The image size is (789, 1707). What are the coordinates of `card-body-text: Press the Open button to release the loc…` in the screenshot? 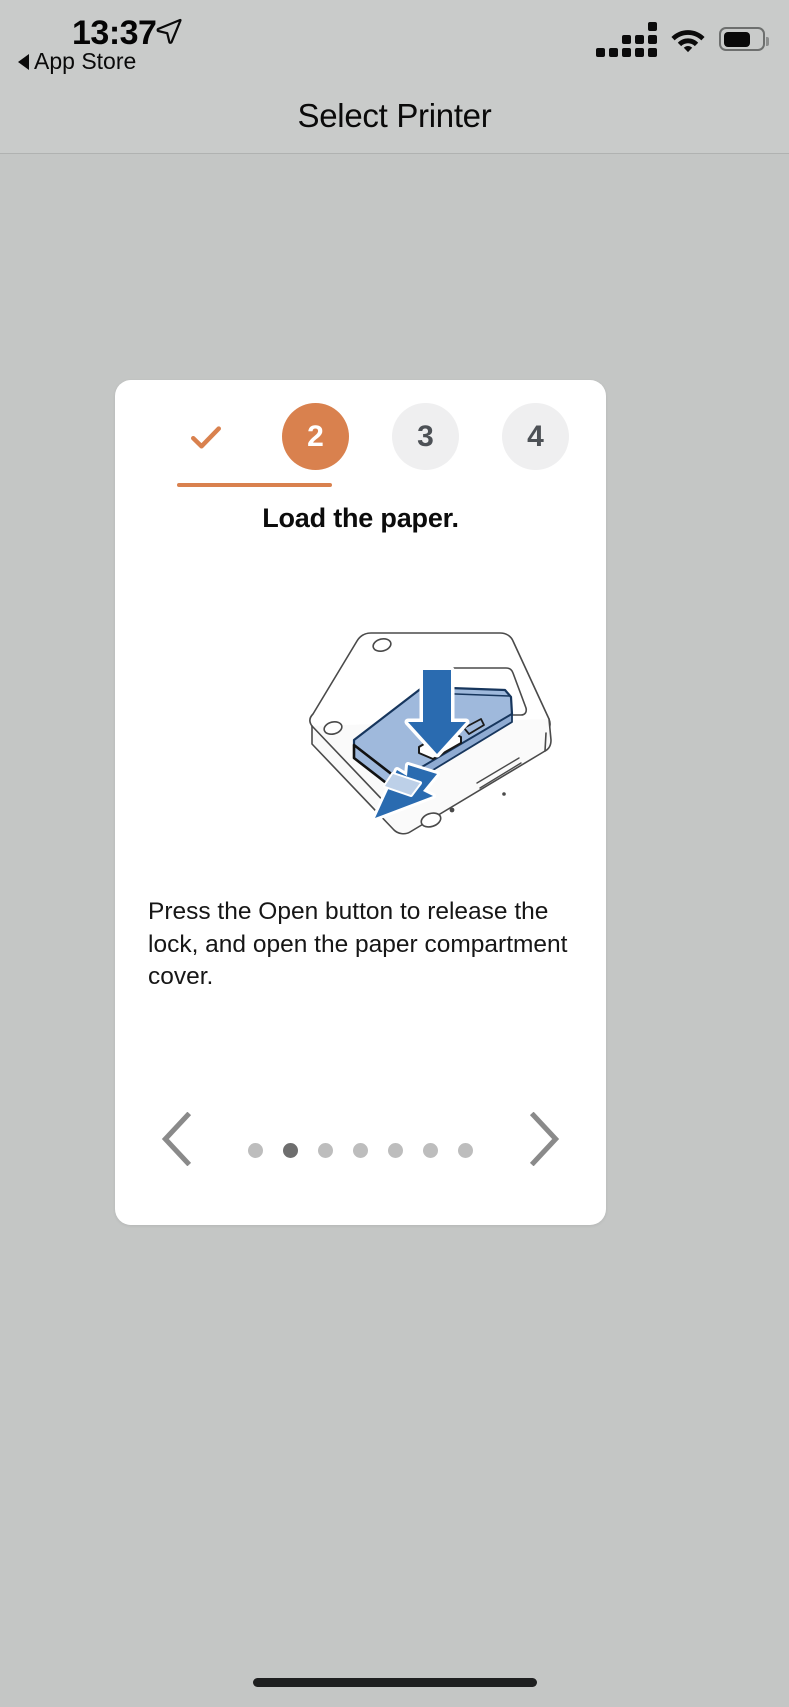 It's located at (358, 944).